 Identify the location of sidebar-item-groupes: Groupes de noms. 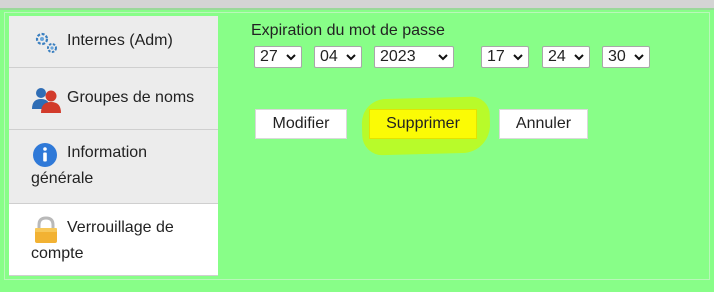
(113, 99).